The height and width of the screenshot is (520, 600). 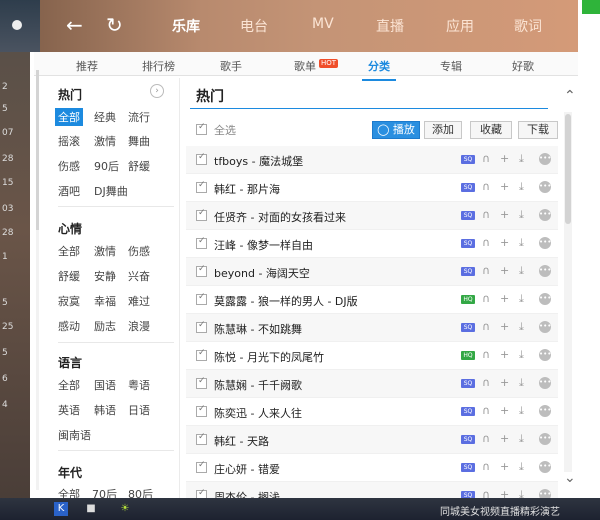 What do you see at coordinates (231, 66) in the screenshot?
I see `subtab-singers: 歌手` at bounding box center [231, 66].